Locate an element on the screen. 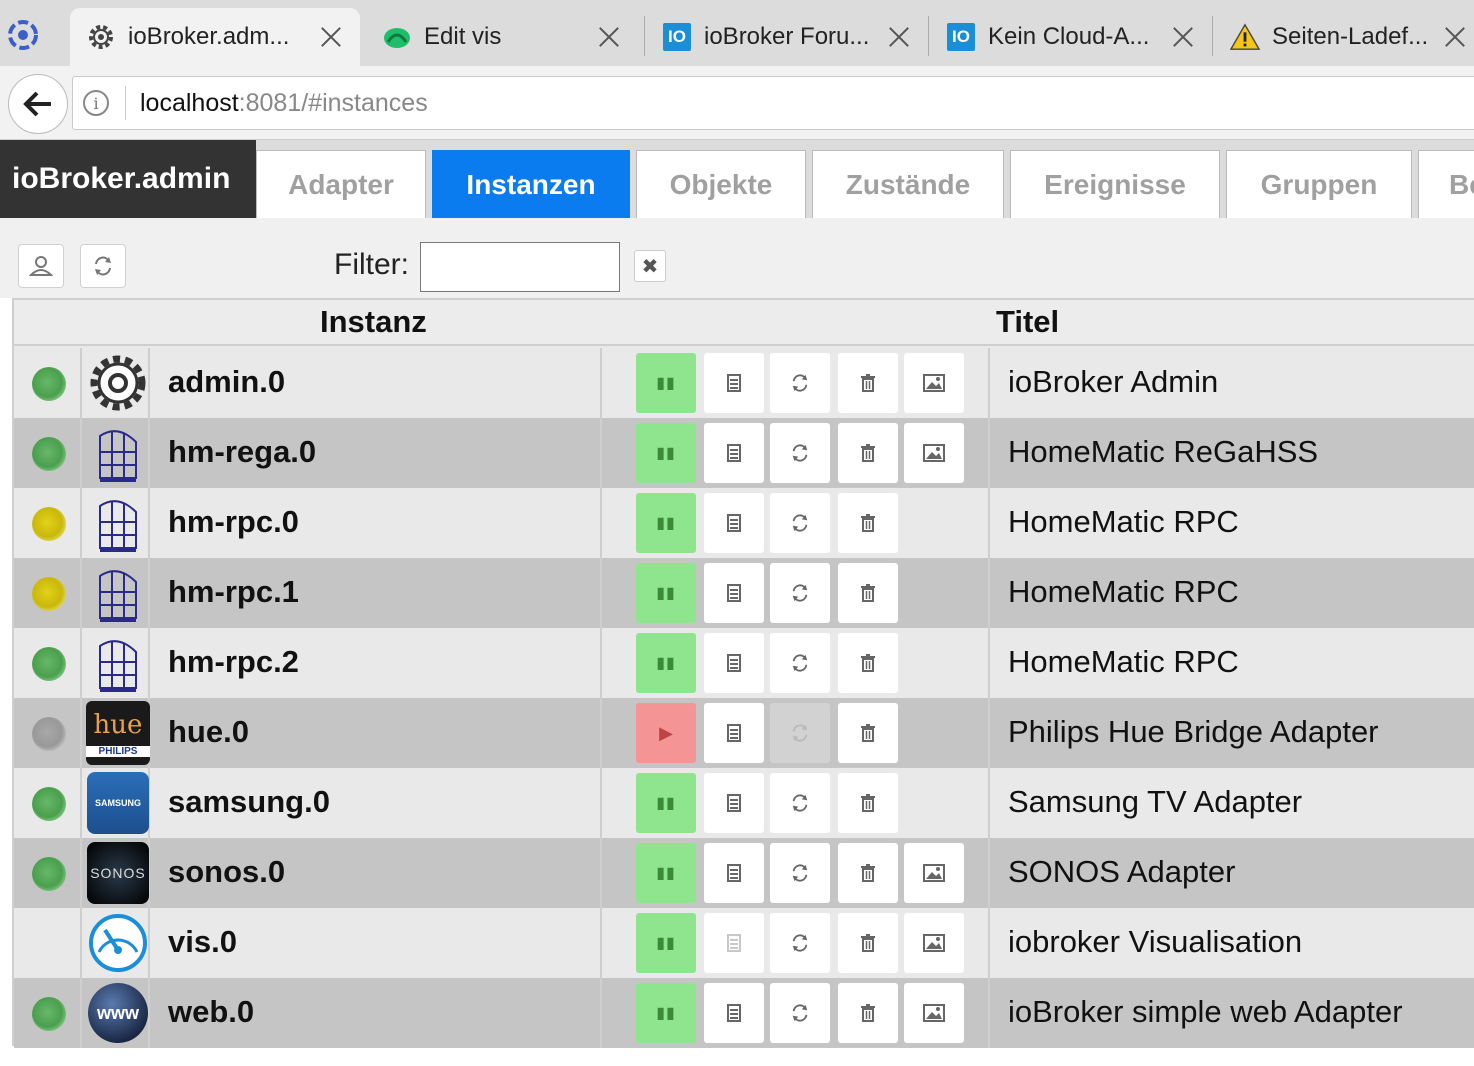 This screenshot has height=1066, width=1474. instance-name: hm-rpc.1 is located at coordinates (233, 591).